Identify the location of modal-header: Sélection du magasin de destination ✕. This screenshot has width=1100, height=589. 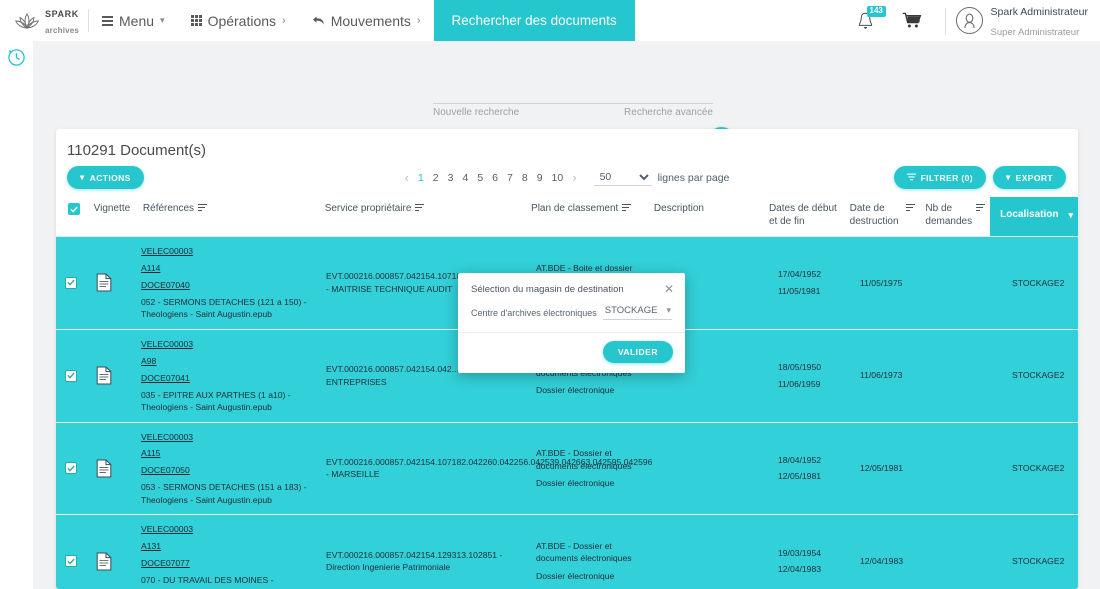
(571, 288).